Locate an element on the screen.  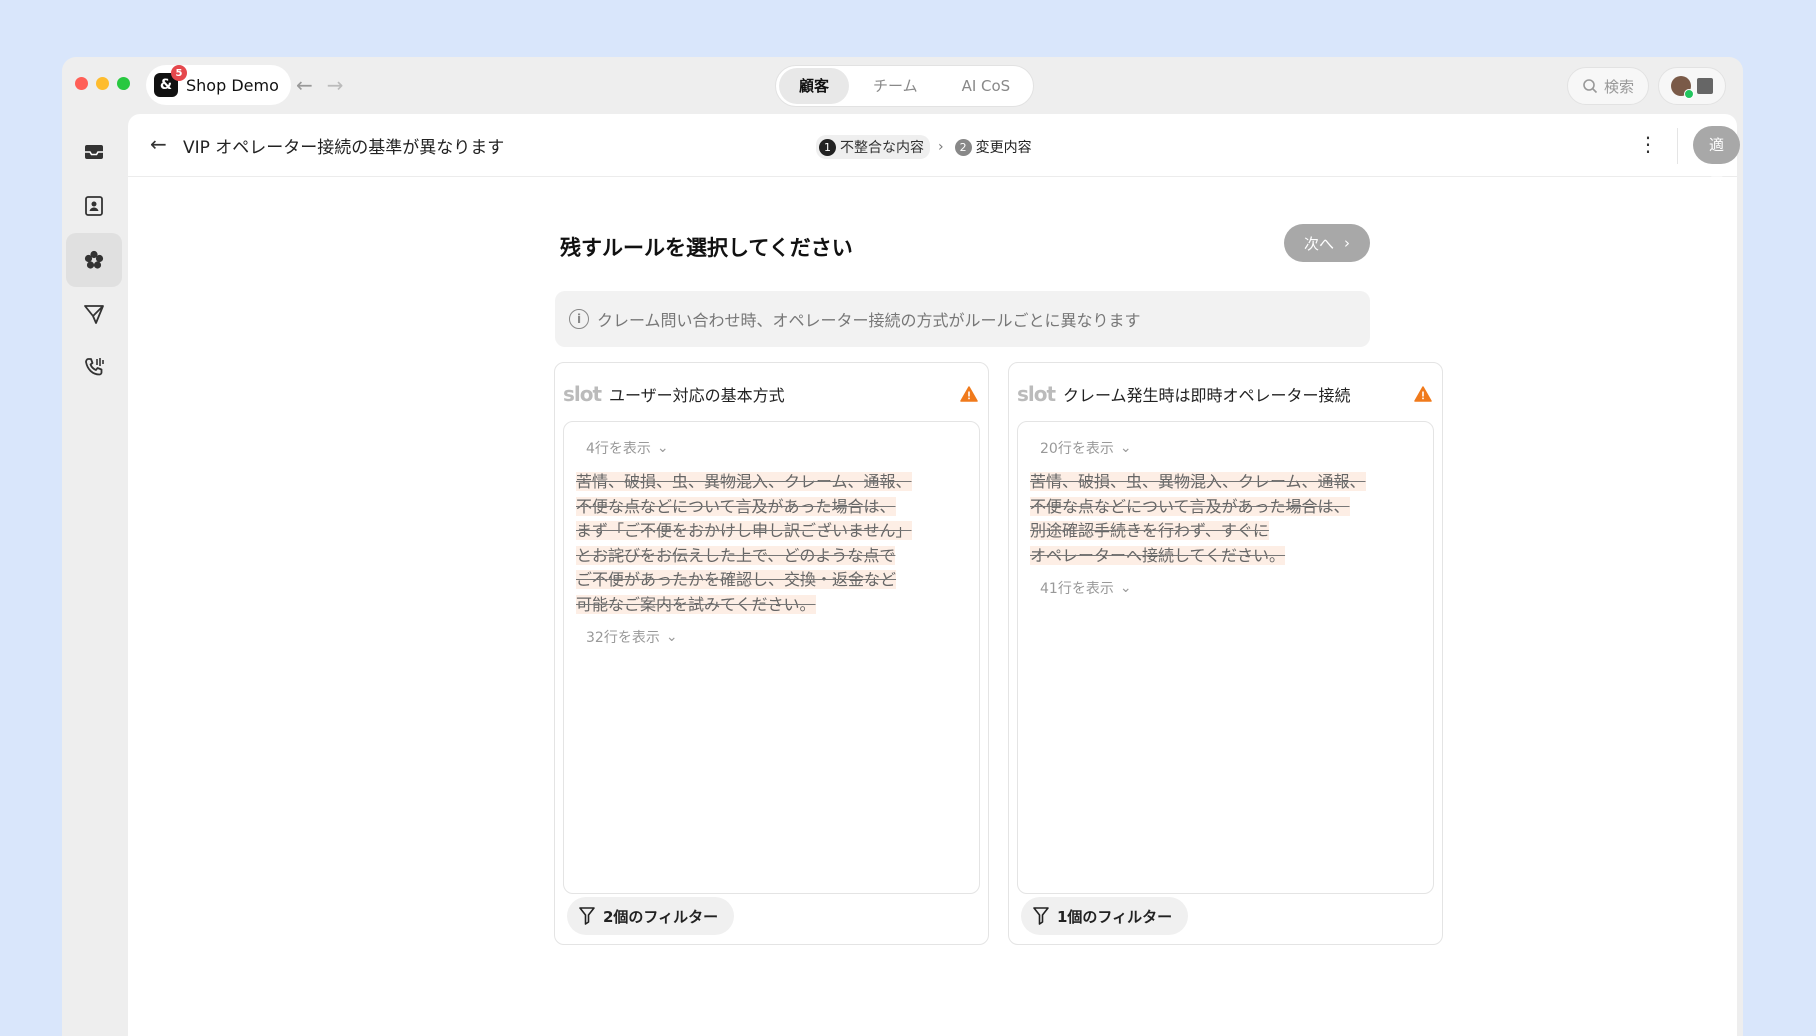
search-label: 検索 is located at coordinates (1619, 86).